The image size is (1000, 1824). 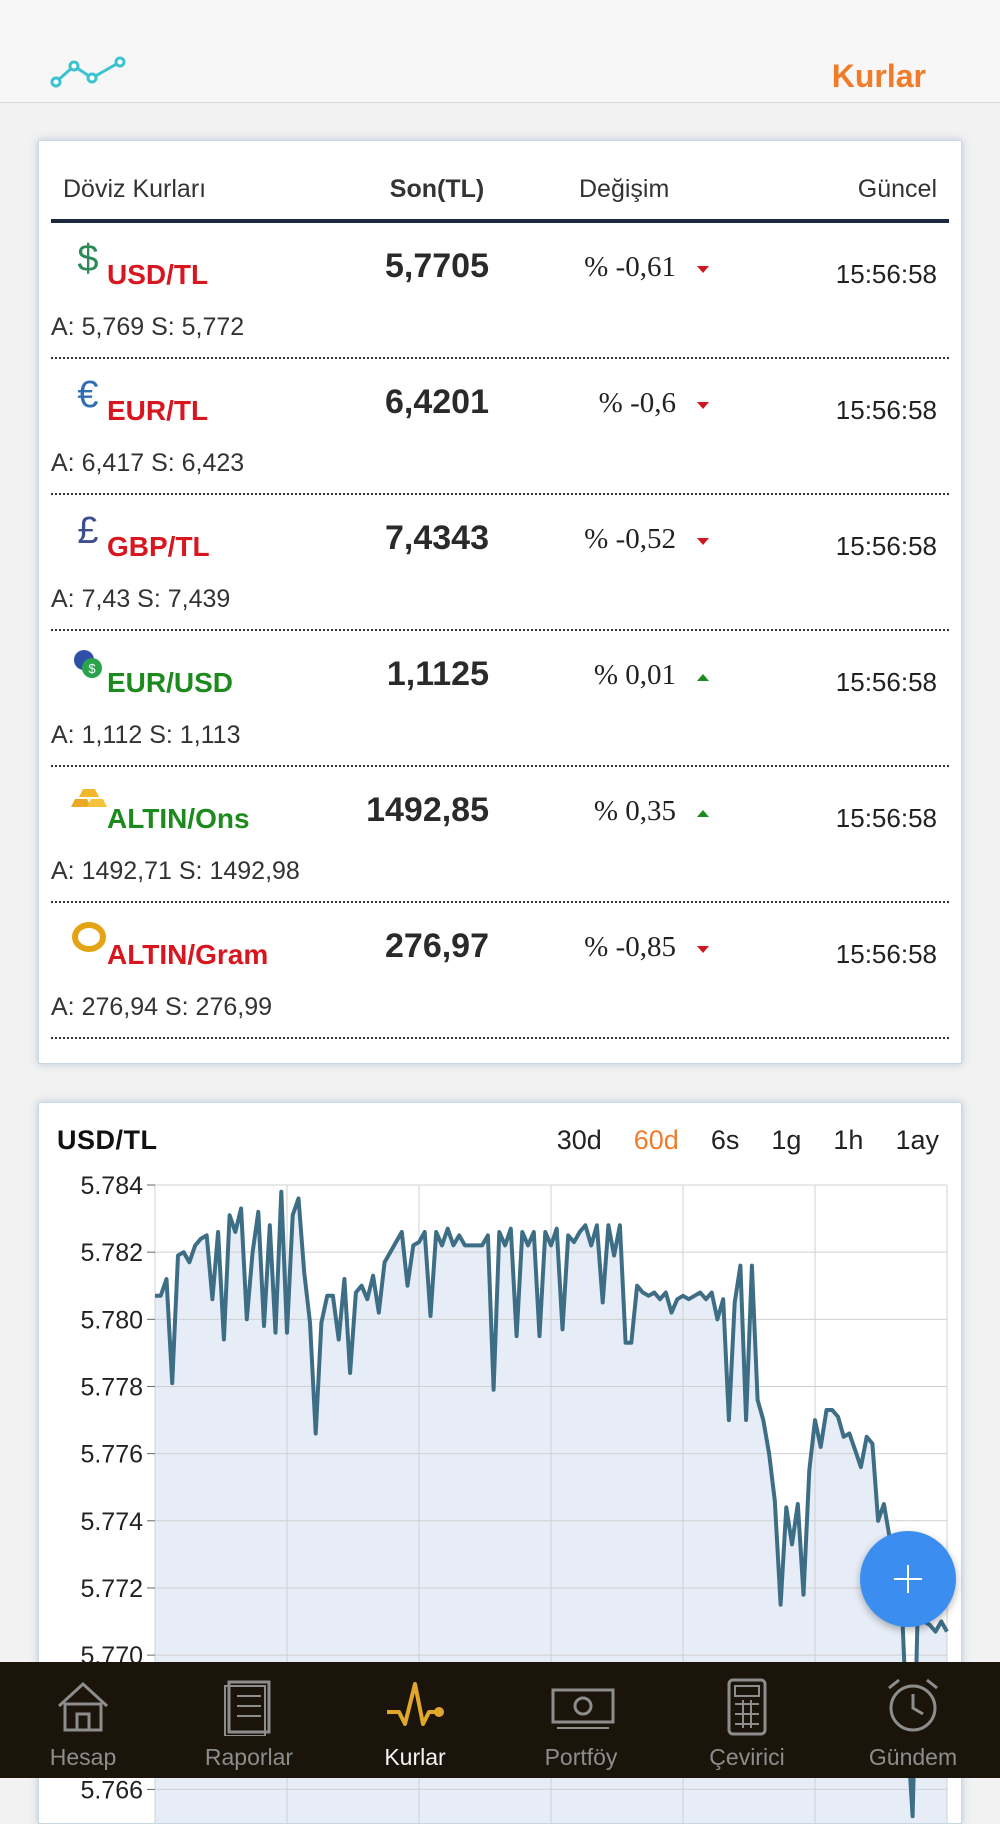 I want to click on column-header-updated: Güncel, so click(x=897, y=189).